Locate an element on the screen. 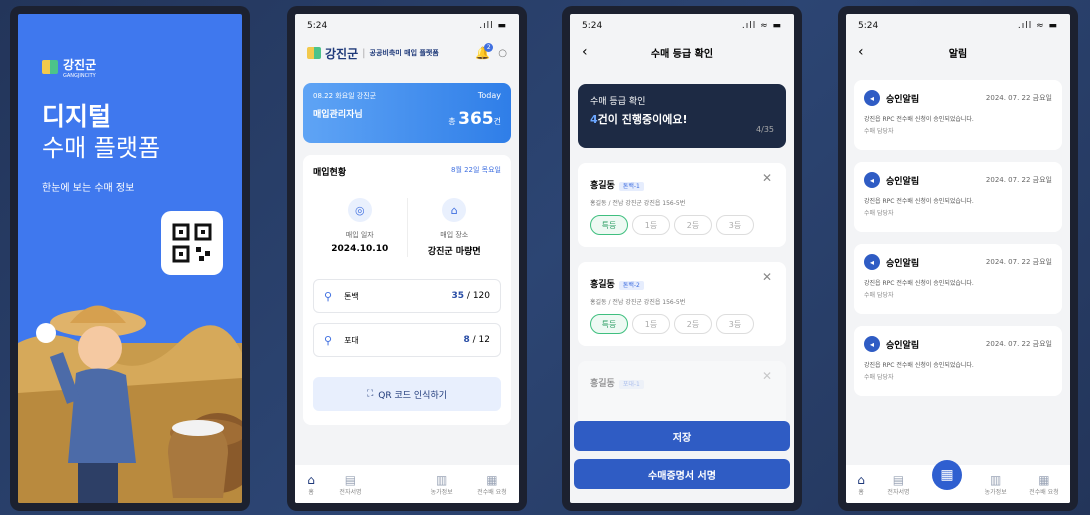 This screenshot has width=1090, height=515. notification-body: 강진읍 RPC 전수배 신청이 승인되었습니다. is located at coordinates (919, 201).